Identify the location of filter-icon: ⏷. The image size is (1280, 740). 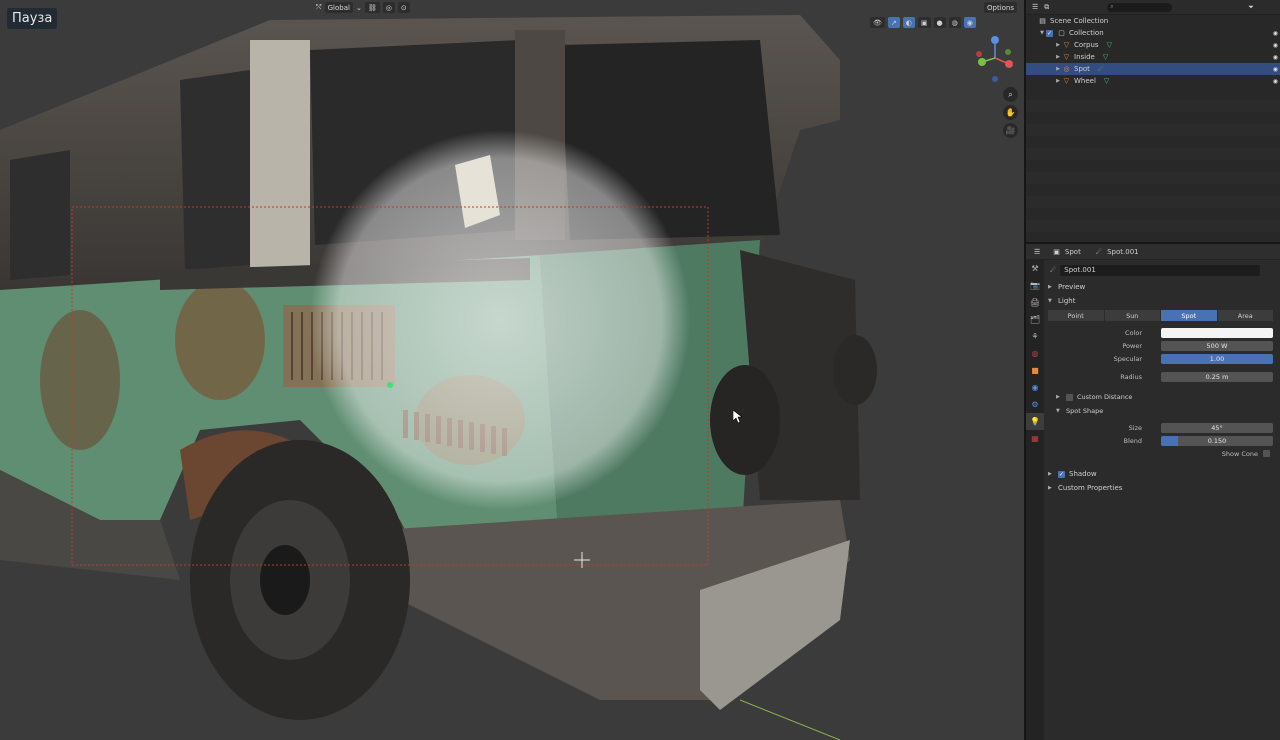
(1251, 7).